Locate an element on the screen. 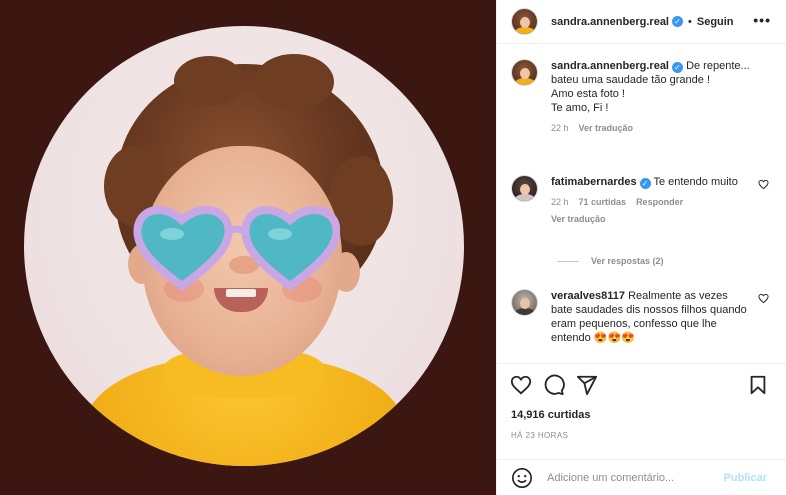 The image size is (786, 495). comment-icon is located at coordinates (554, 385).